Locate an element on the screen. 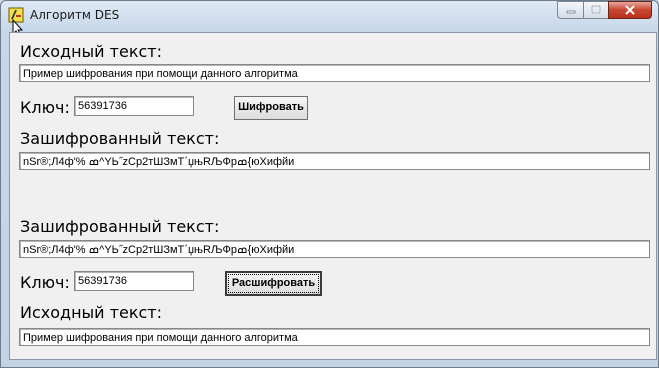 The image size is (659, 368). window-controls is located at coordinates (604, 11).